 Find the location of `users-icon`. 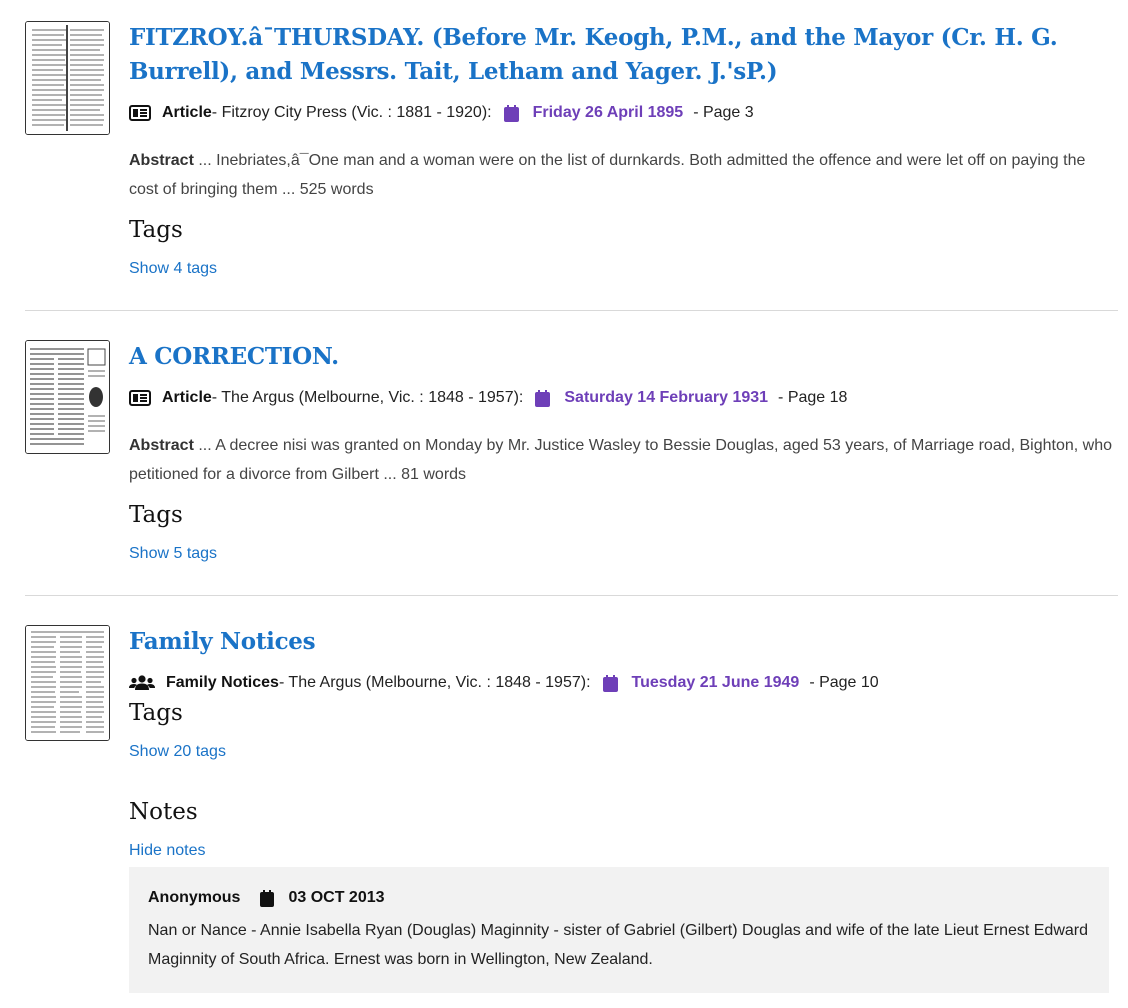

users-icon is located at coordinates (142, 683).